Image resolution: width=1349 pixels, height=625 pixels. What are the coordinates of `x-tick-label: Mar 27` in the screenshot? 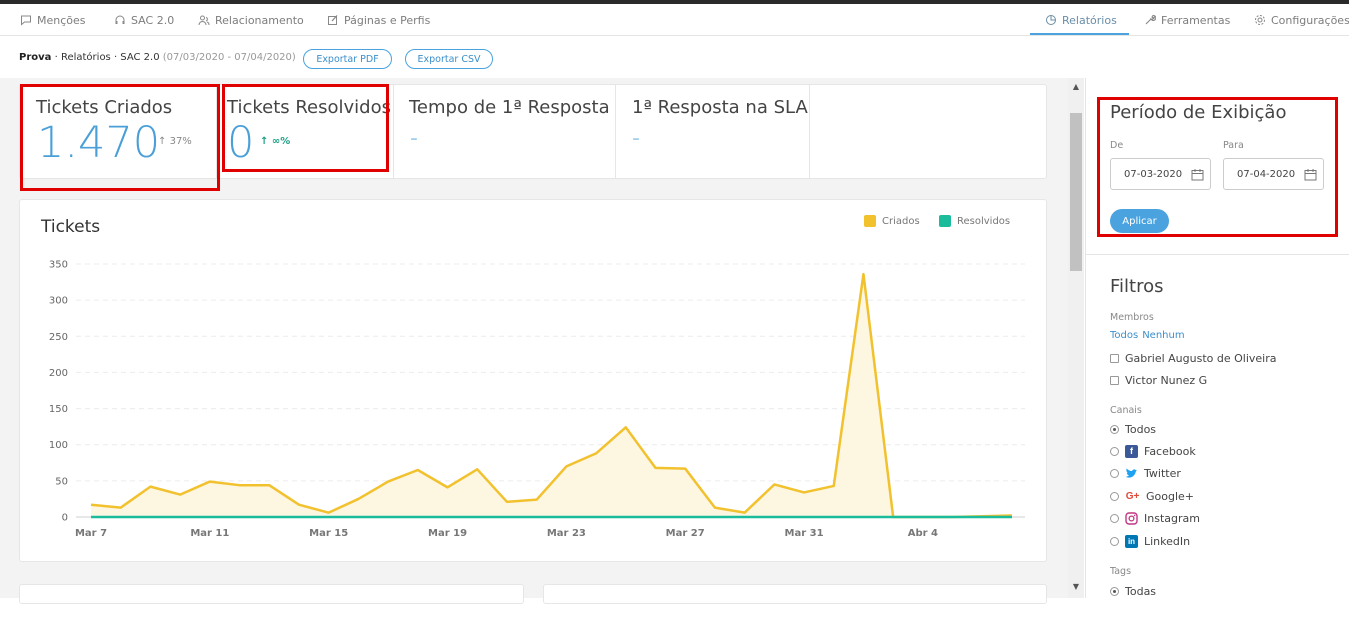 It's located at (685, 533).